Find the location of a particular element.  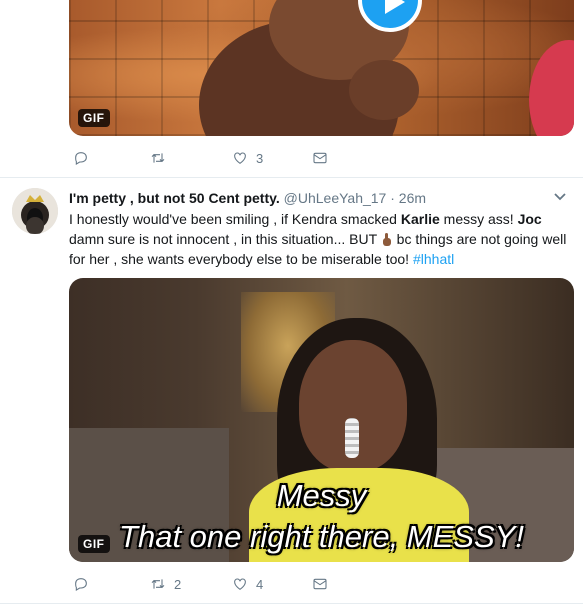

tweet-text-bold: Joc is located at coordinates (529, 219).